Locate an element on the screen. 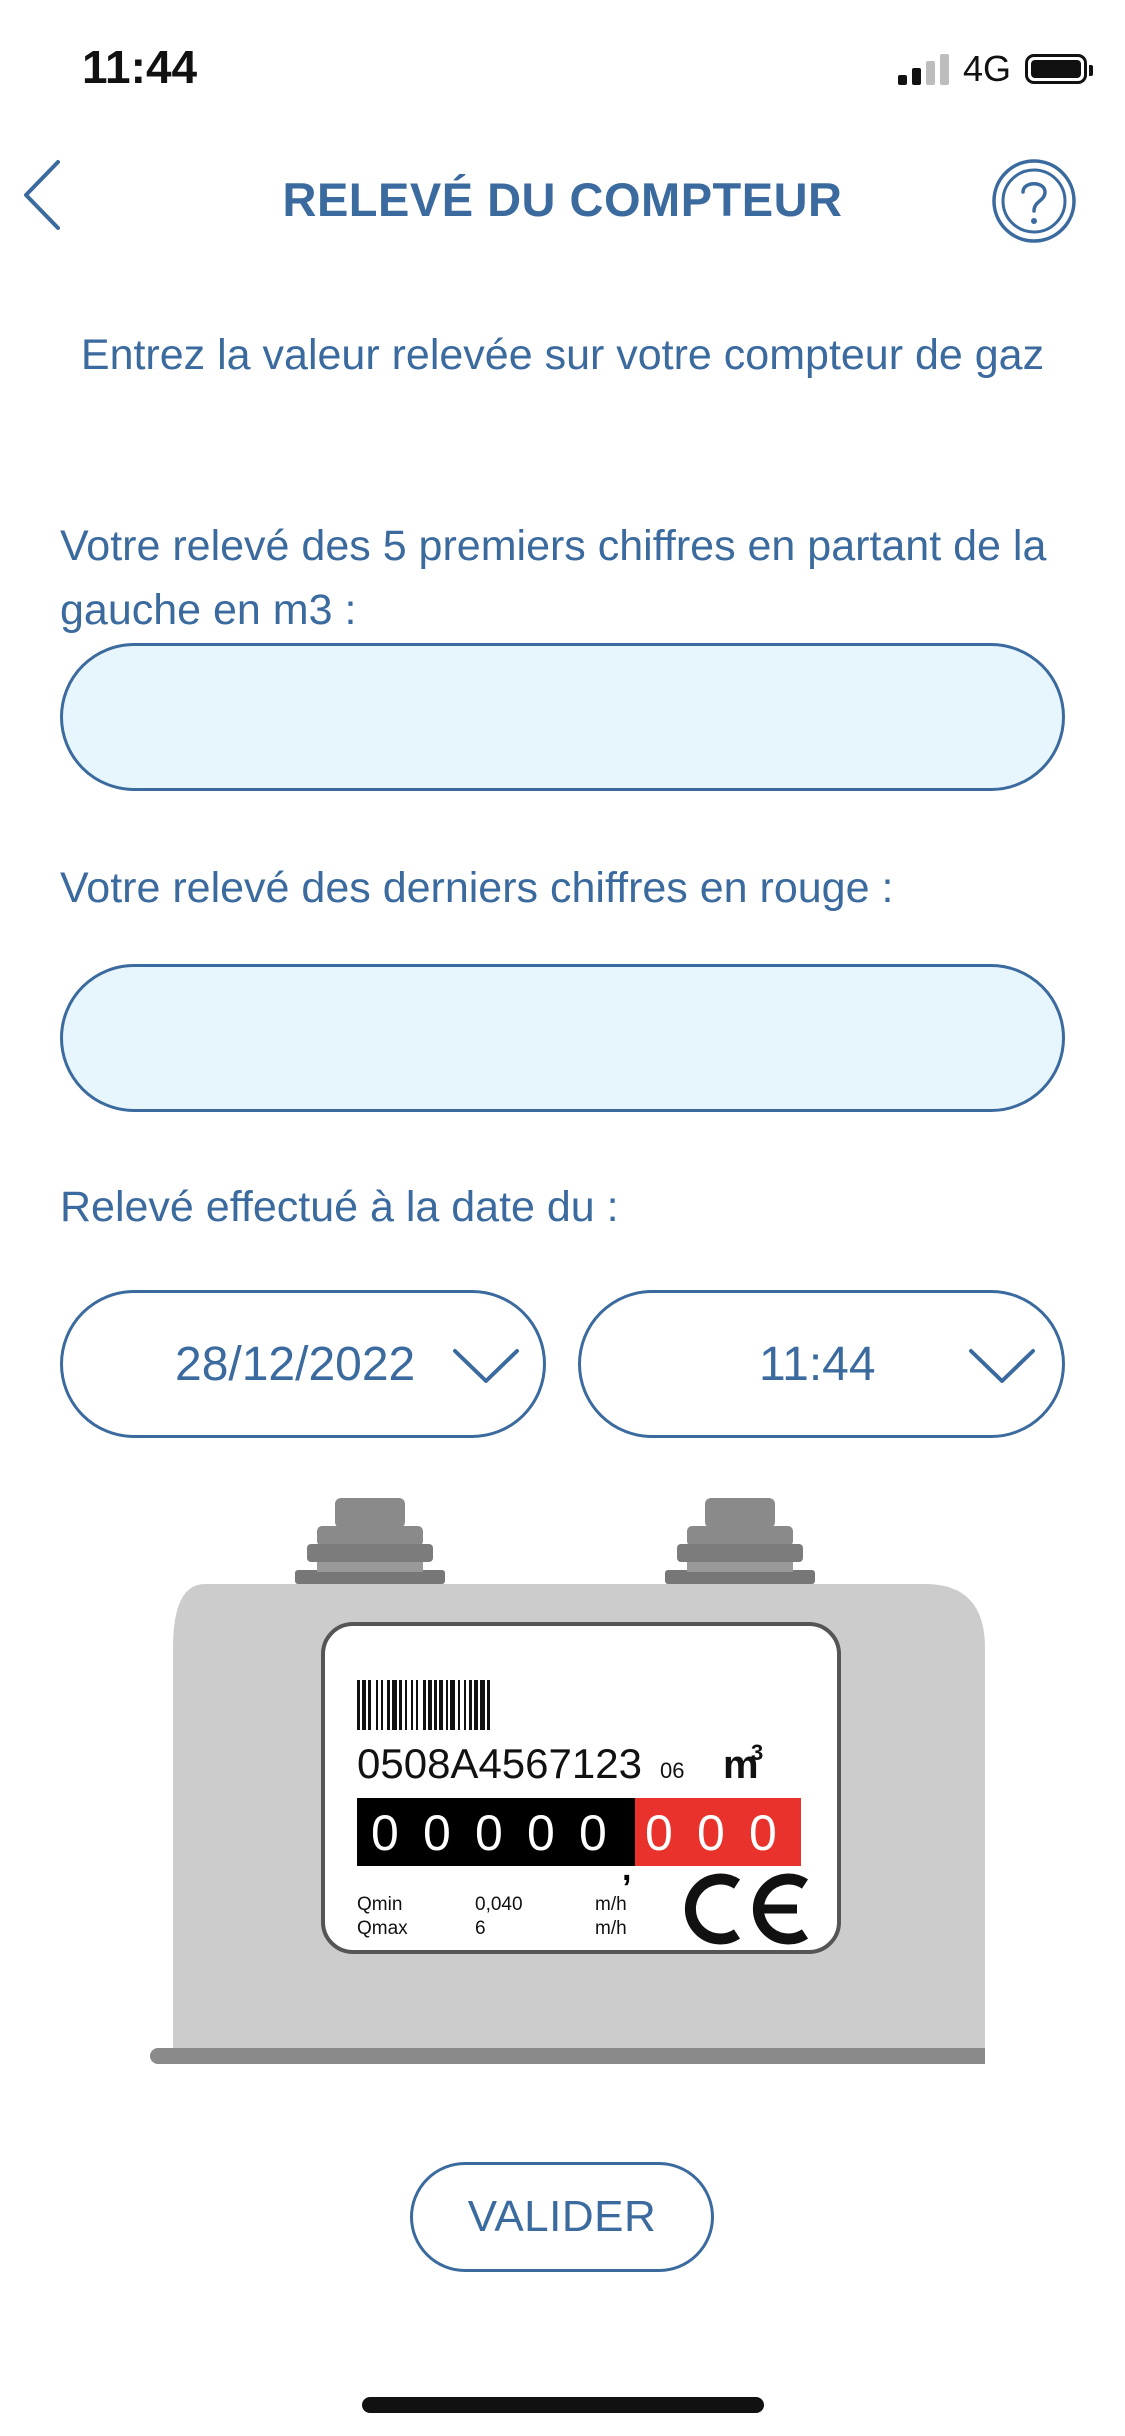  first-digits-input is located at coordinates (562, 717).